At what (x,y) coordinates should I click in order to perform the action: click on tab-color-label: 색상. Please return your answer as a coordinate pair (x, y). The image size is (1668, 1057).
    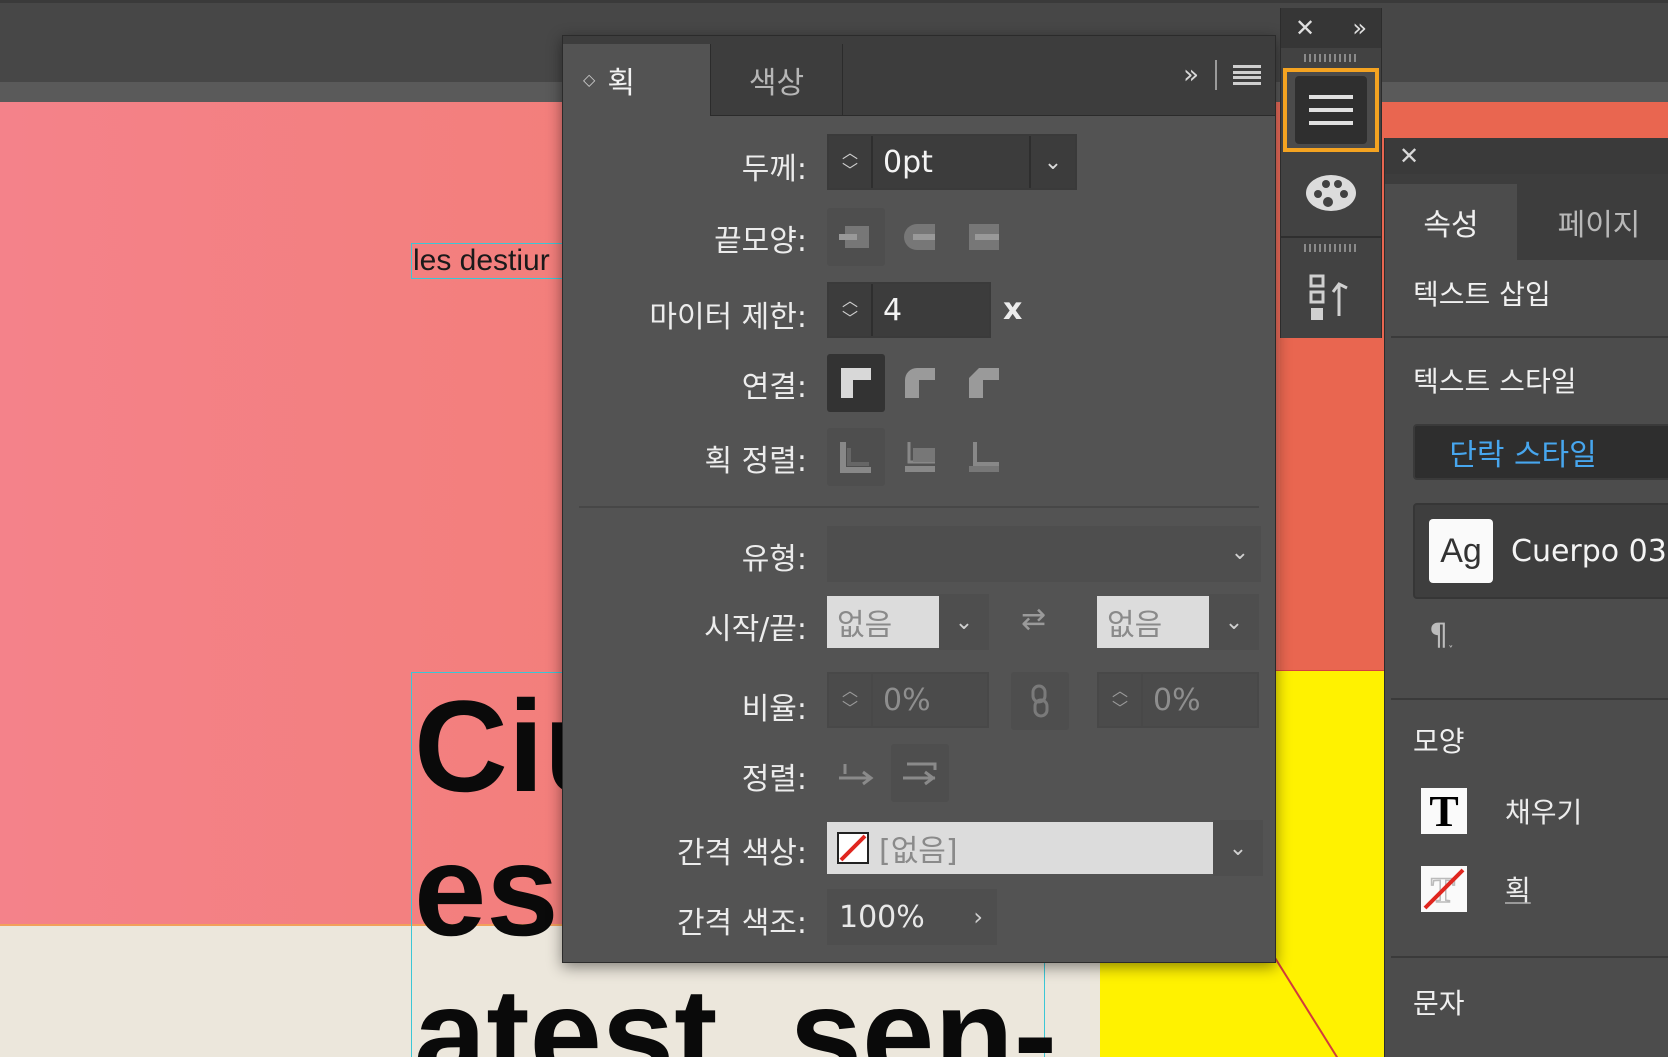
    Looking at the image, I should click on (776, 83).